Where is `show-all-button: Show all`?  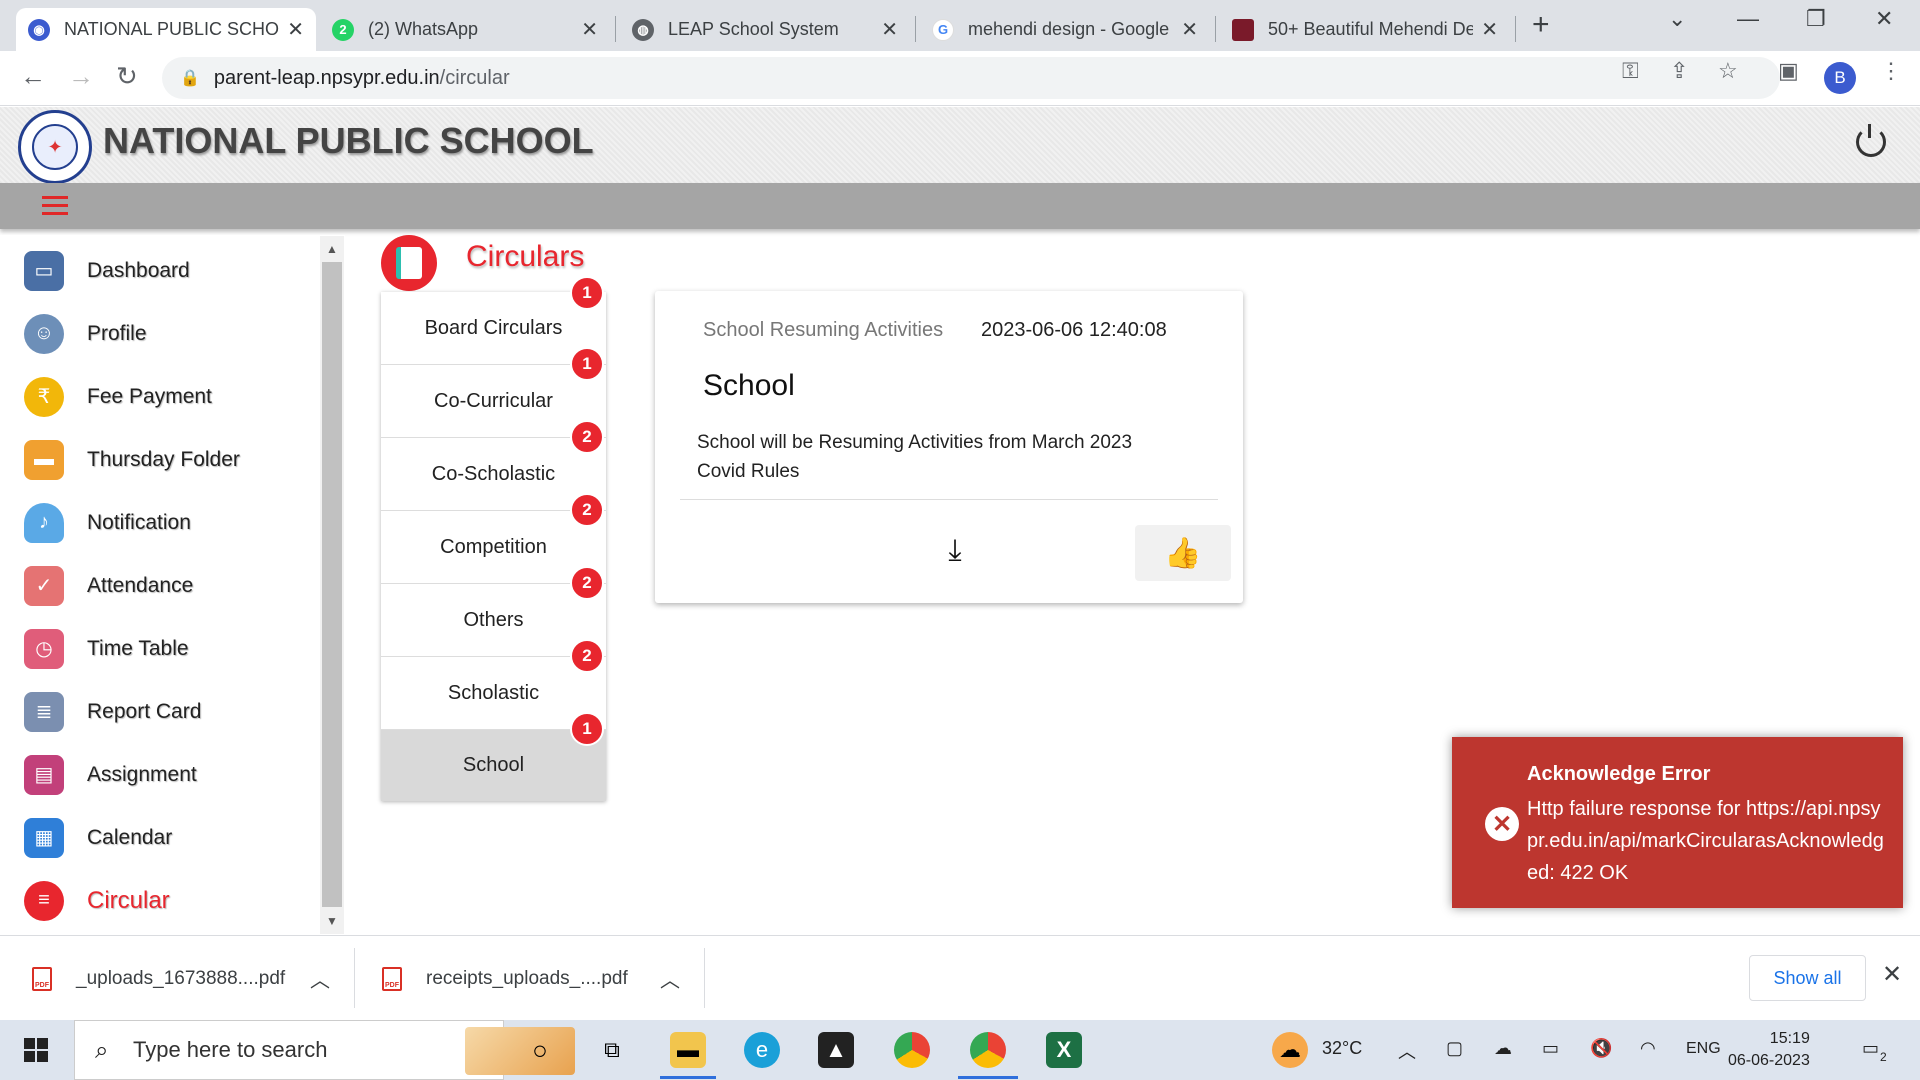
show-all-button: Show all is located at coordinates (1807, 978).